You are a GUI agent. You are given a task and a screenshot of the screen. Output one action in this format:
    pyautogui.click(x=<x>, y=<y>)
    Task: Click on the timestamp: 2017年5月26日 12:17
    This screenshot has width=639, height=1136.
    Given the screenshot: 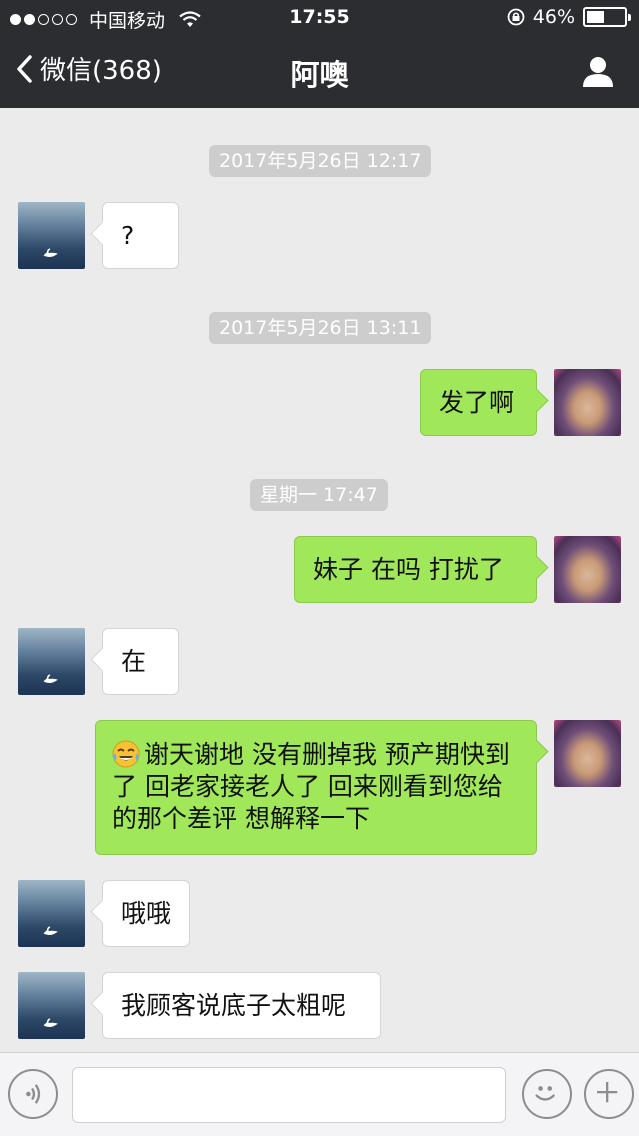 What is the action you would take?
    pyautogui.click(x=320, y=161)
    